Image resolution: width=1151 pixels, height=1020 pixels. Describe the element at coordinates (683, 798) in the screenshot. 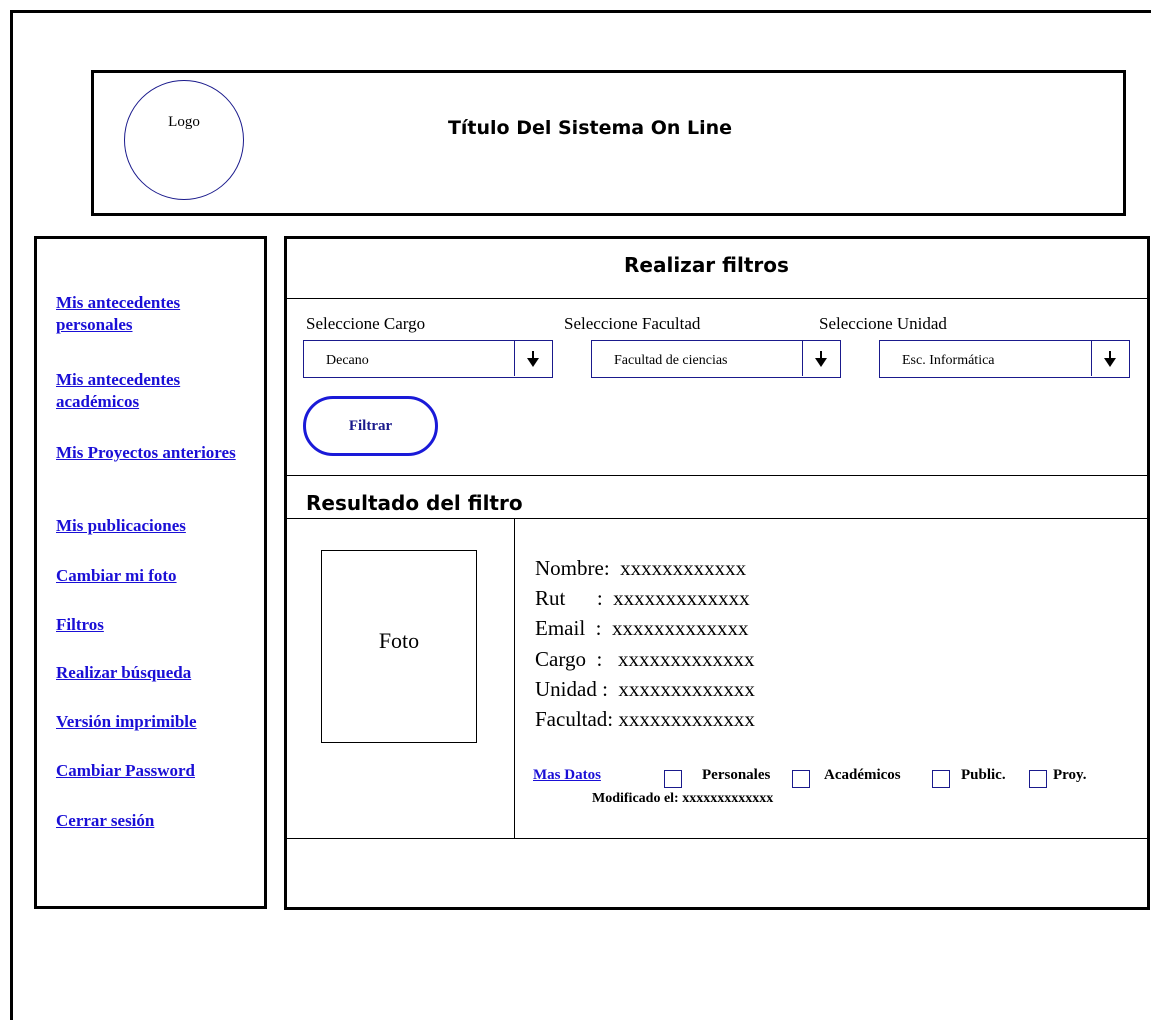

I see `modified-date: Modificado el: xxxxxxxxxxxxx` at that location.